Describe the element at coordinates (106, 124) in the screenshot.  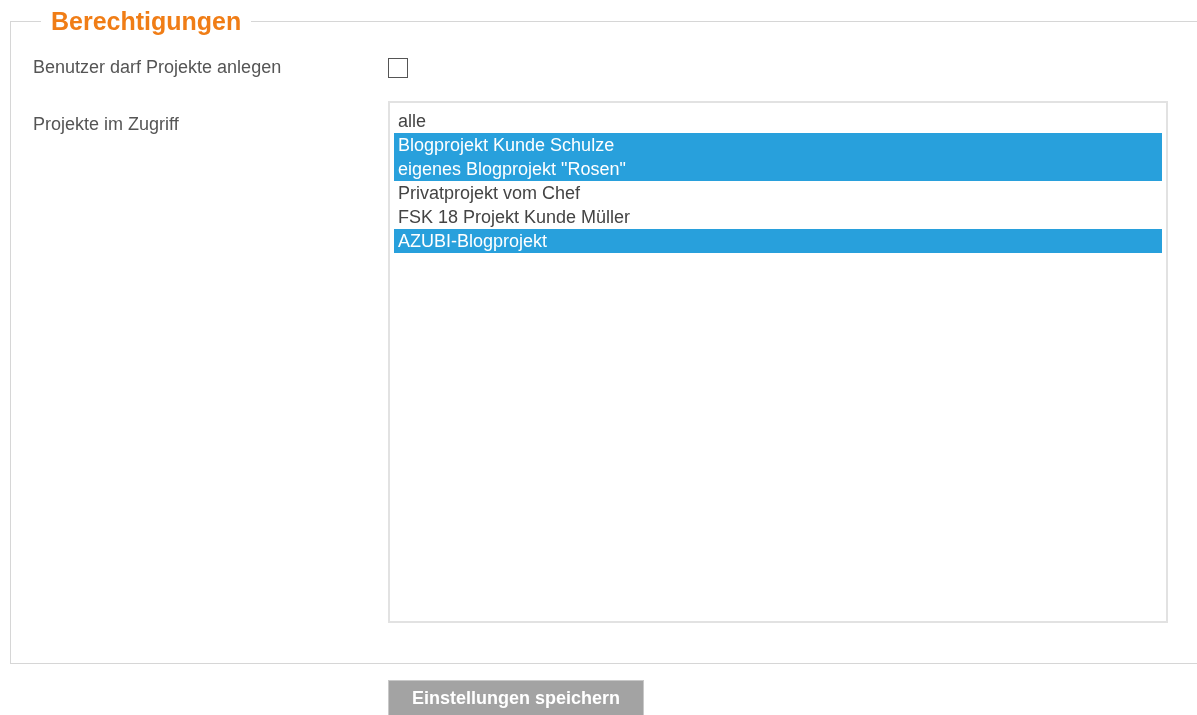
I see `field-label: Projekte im Zugriff` at that location.